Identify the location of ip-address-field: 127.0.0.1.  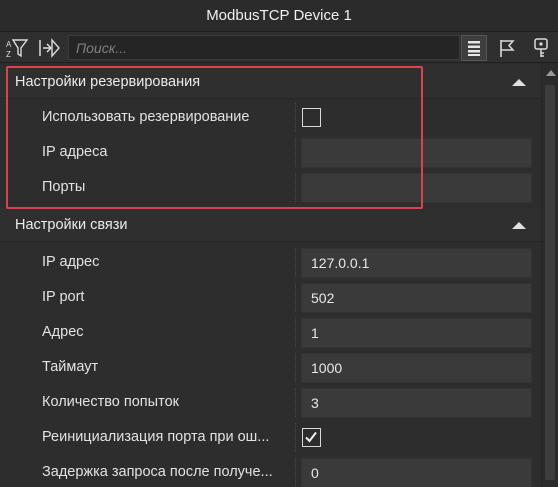
(416, 263).